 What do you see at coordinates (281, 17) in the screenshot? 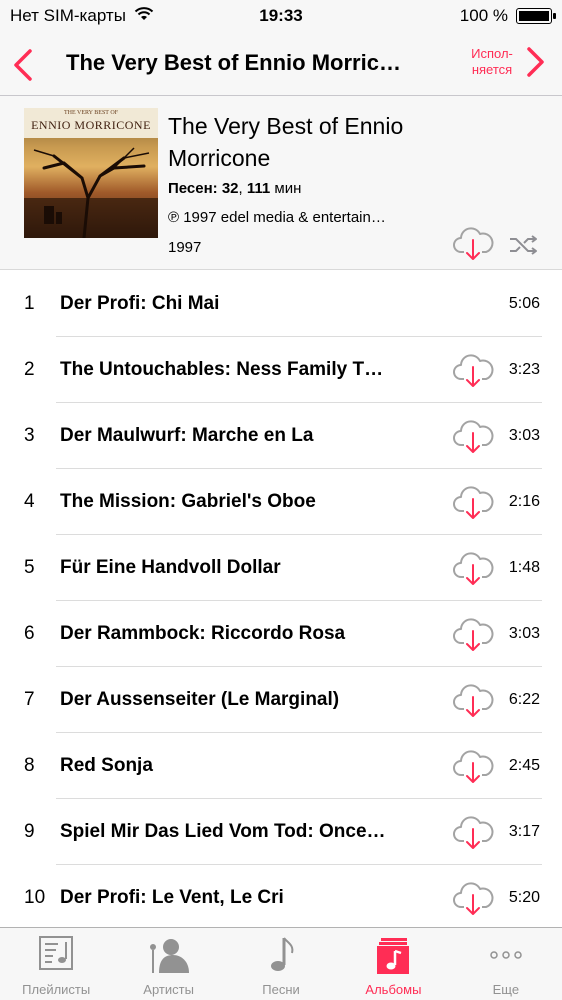
I see `status-bar: Нет SIM-карты 19:33 100 %` at bounding box center [281, 17].